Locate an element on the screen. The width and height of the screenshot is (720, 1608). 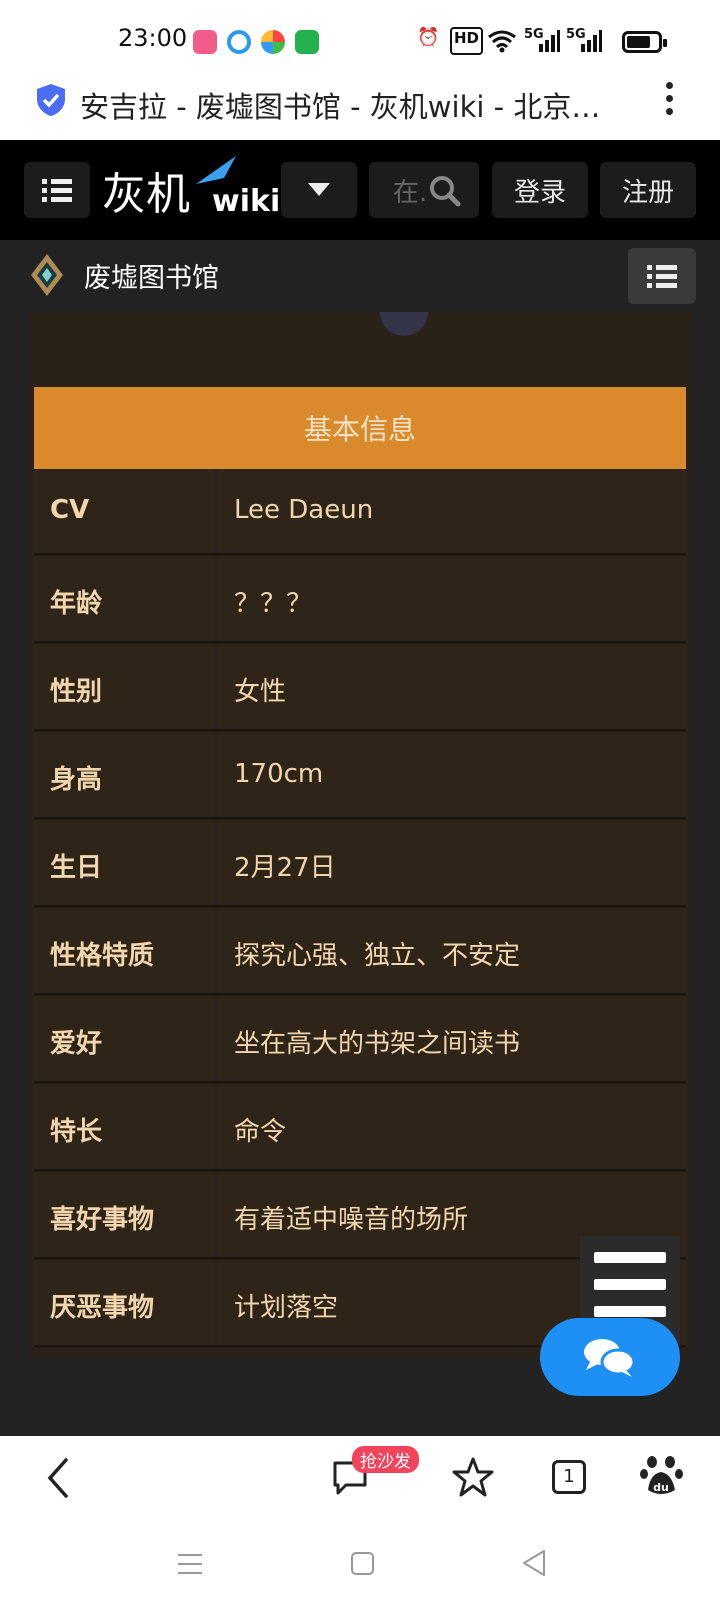
table-row: 特长 命令 is located at coordinates (360, 1128).